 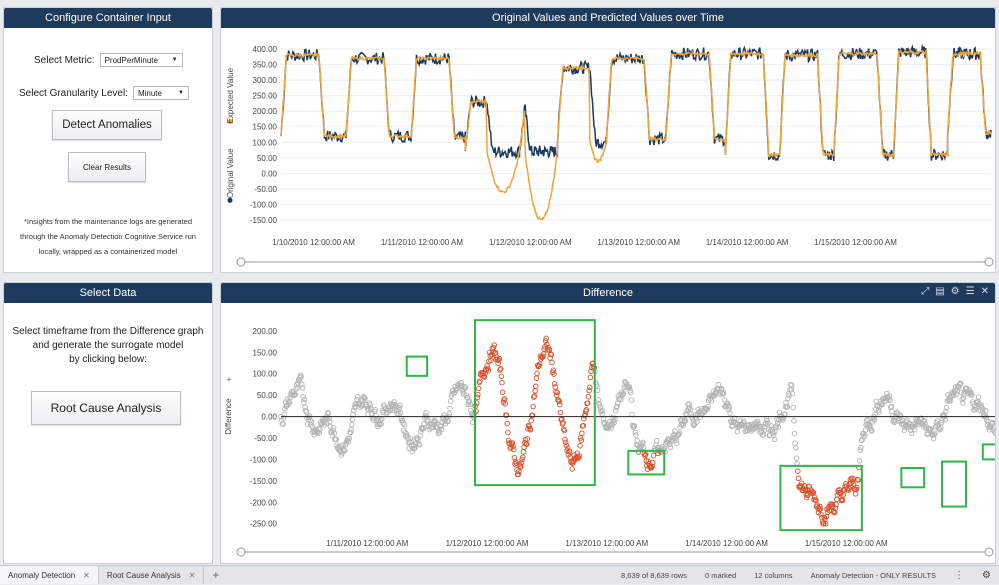 What do you see at coordinates (264, 481) in the screenshot?
I see `y-tick-label: -150.00` at bounding box center [264, 481].